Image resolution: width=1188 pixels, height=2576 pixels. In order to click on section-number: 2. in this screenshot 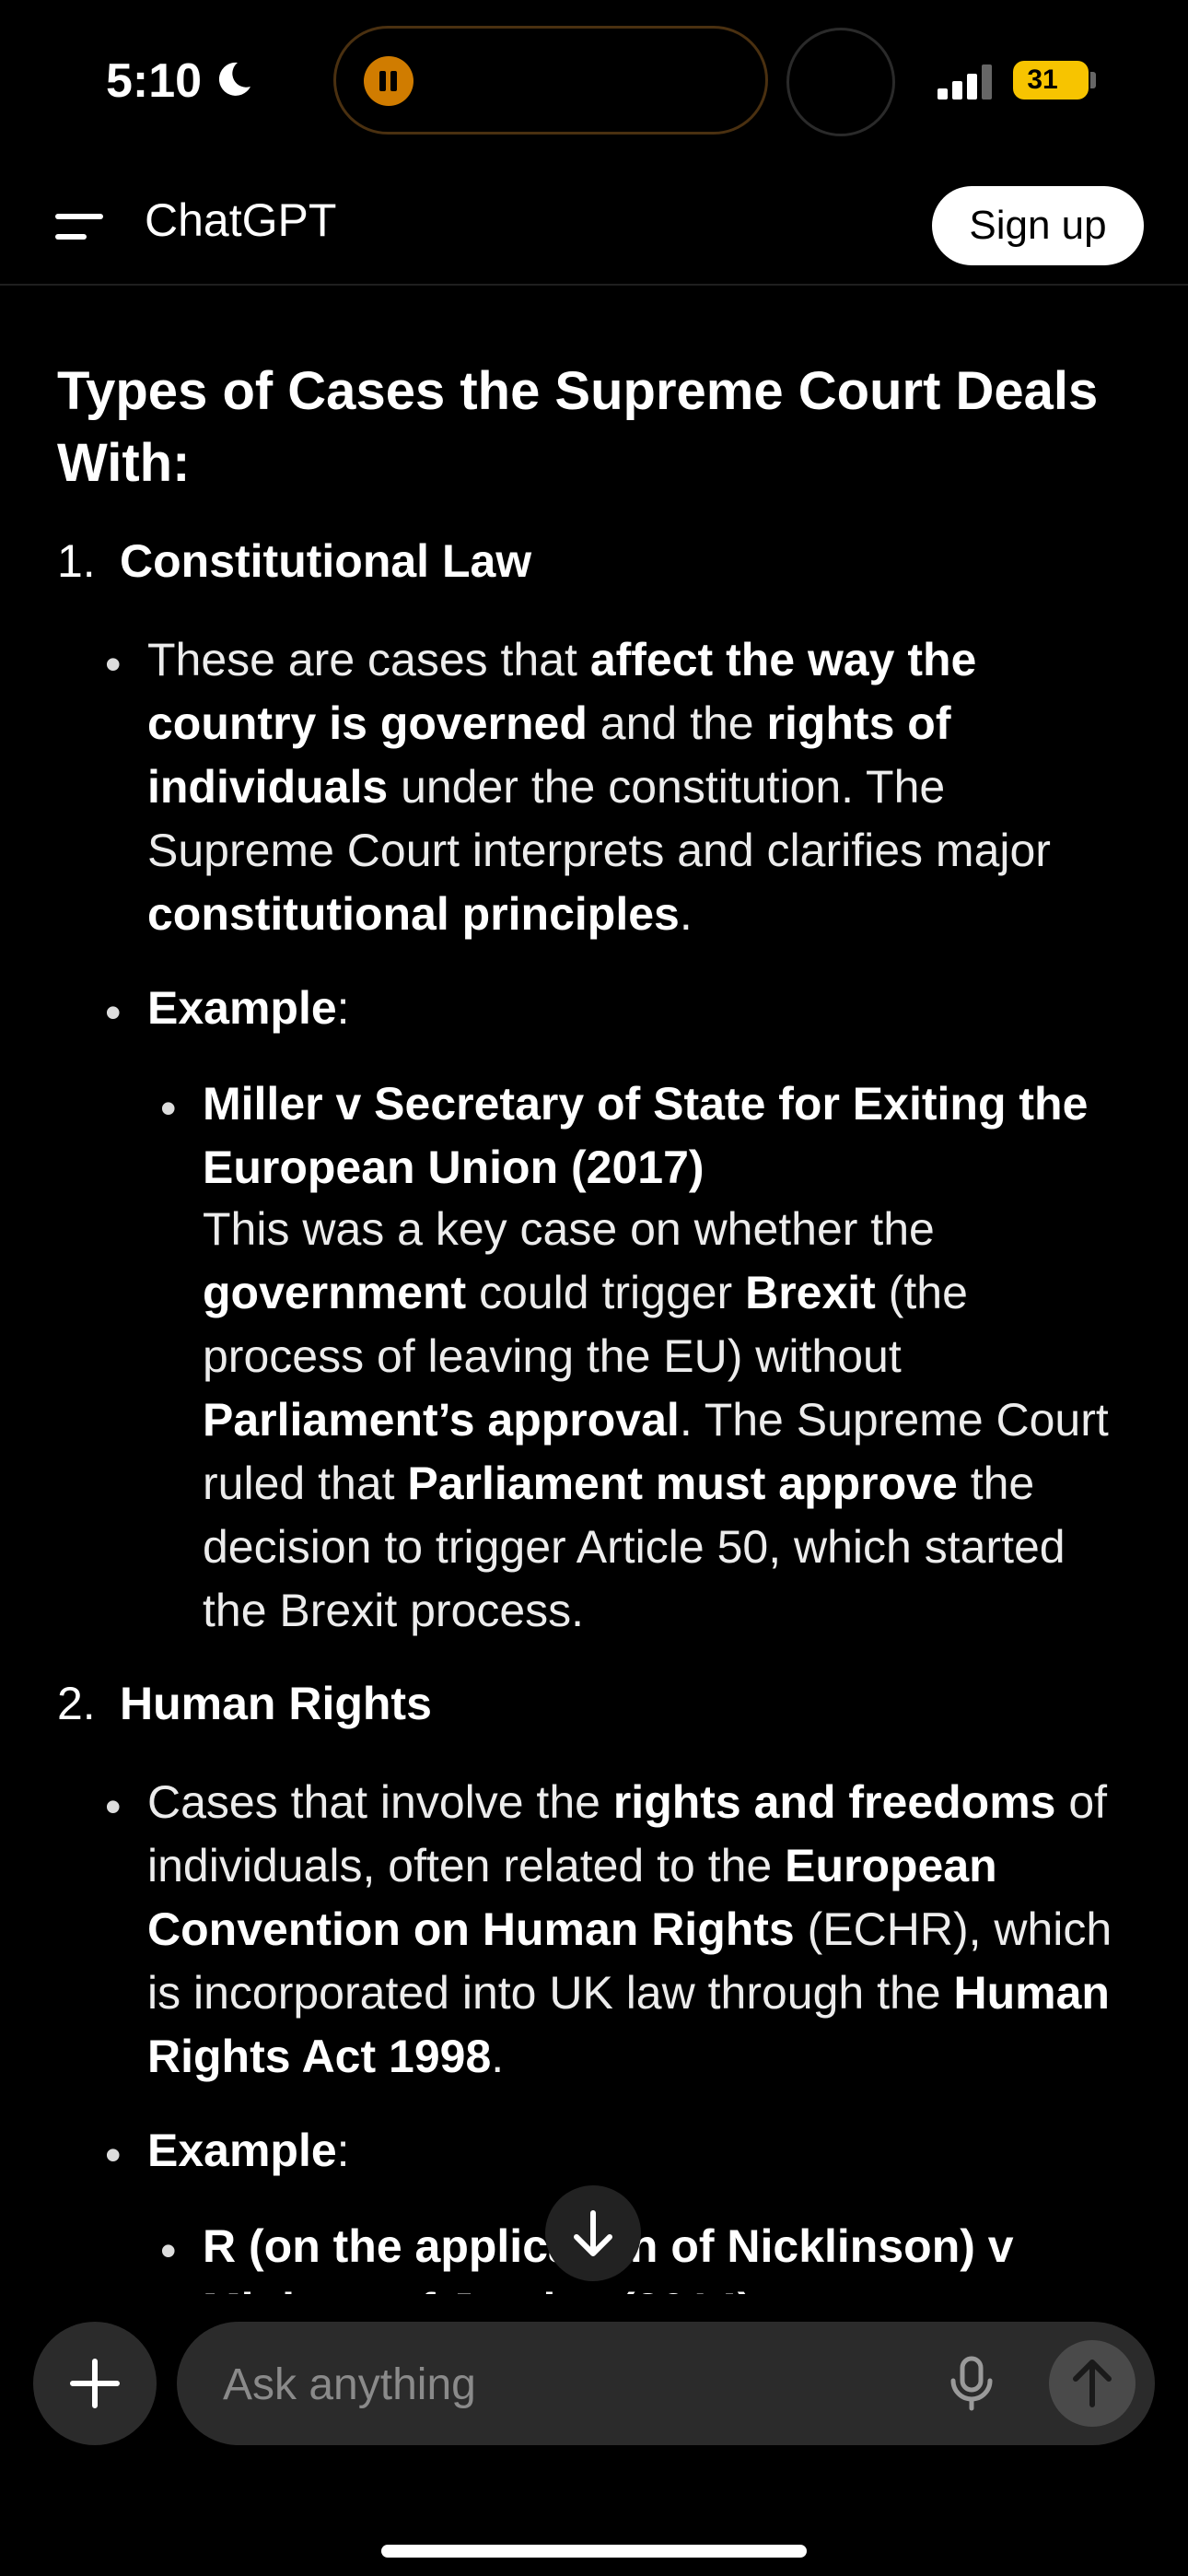, I will do `click(76, 1703)`.